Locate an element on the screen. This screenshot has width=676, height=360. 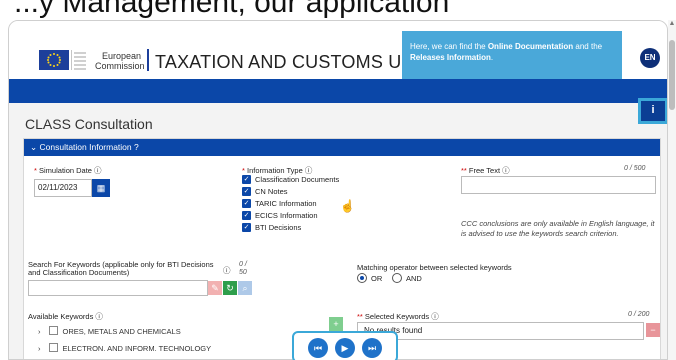
selected-keywords-label: ** Selected Keywords ⓘ is located at coordinates (398, 316).